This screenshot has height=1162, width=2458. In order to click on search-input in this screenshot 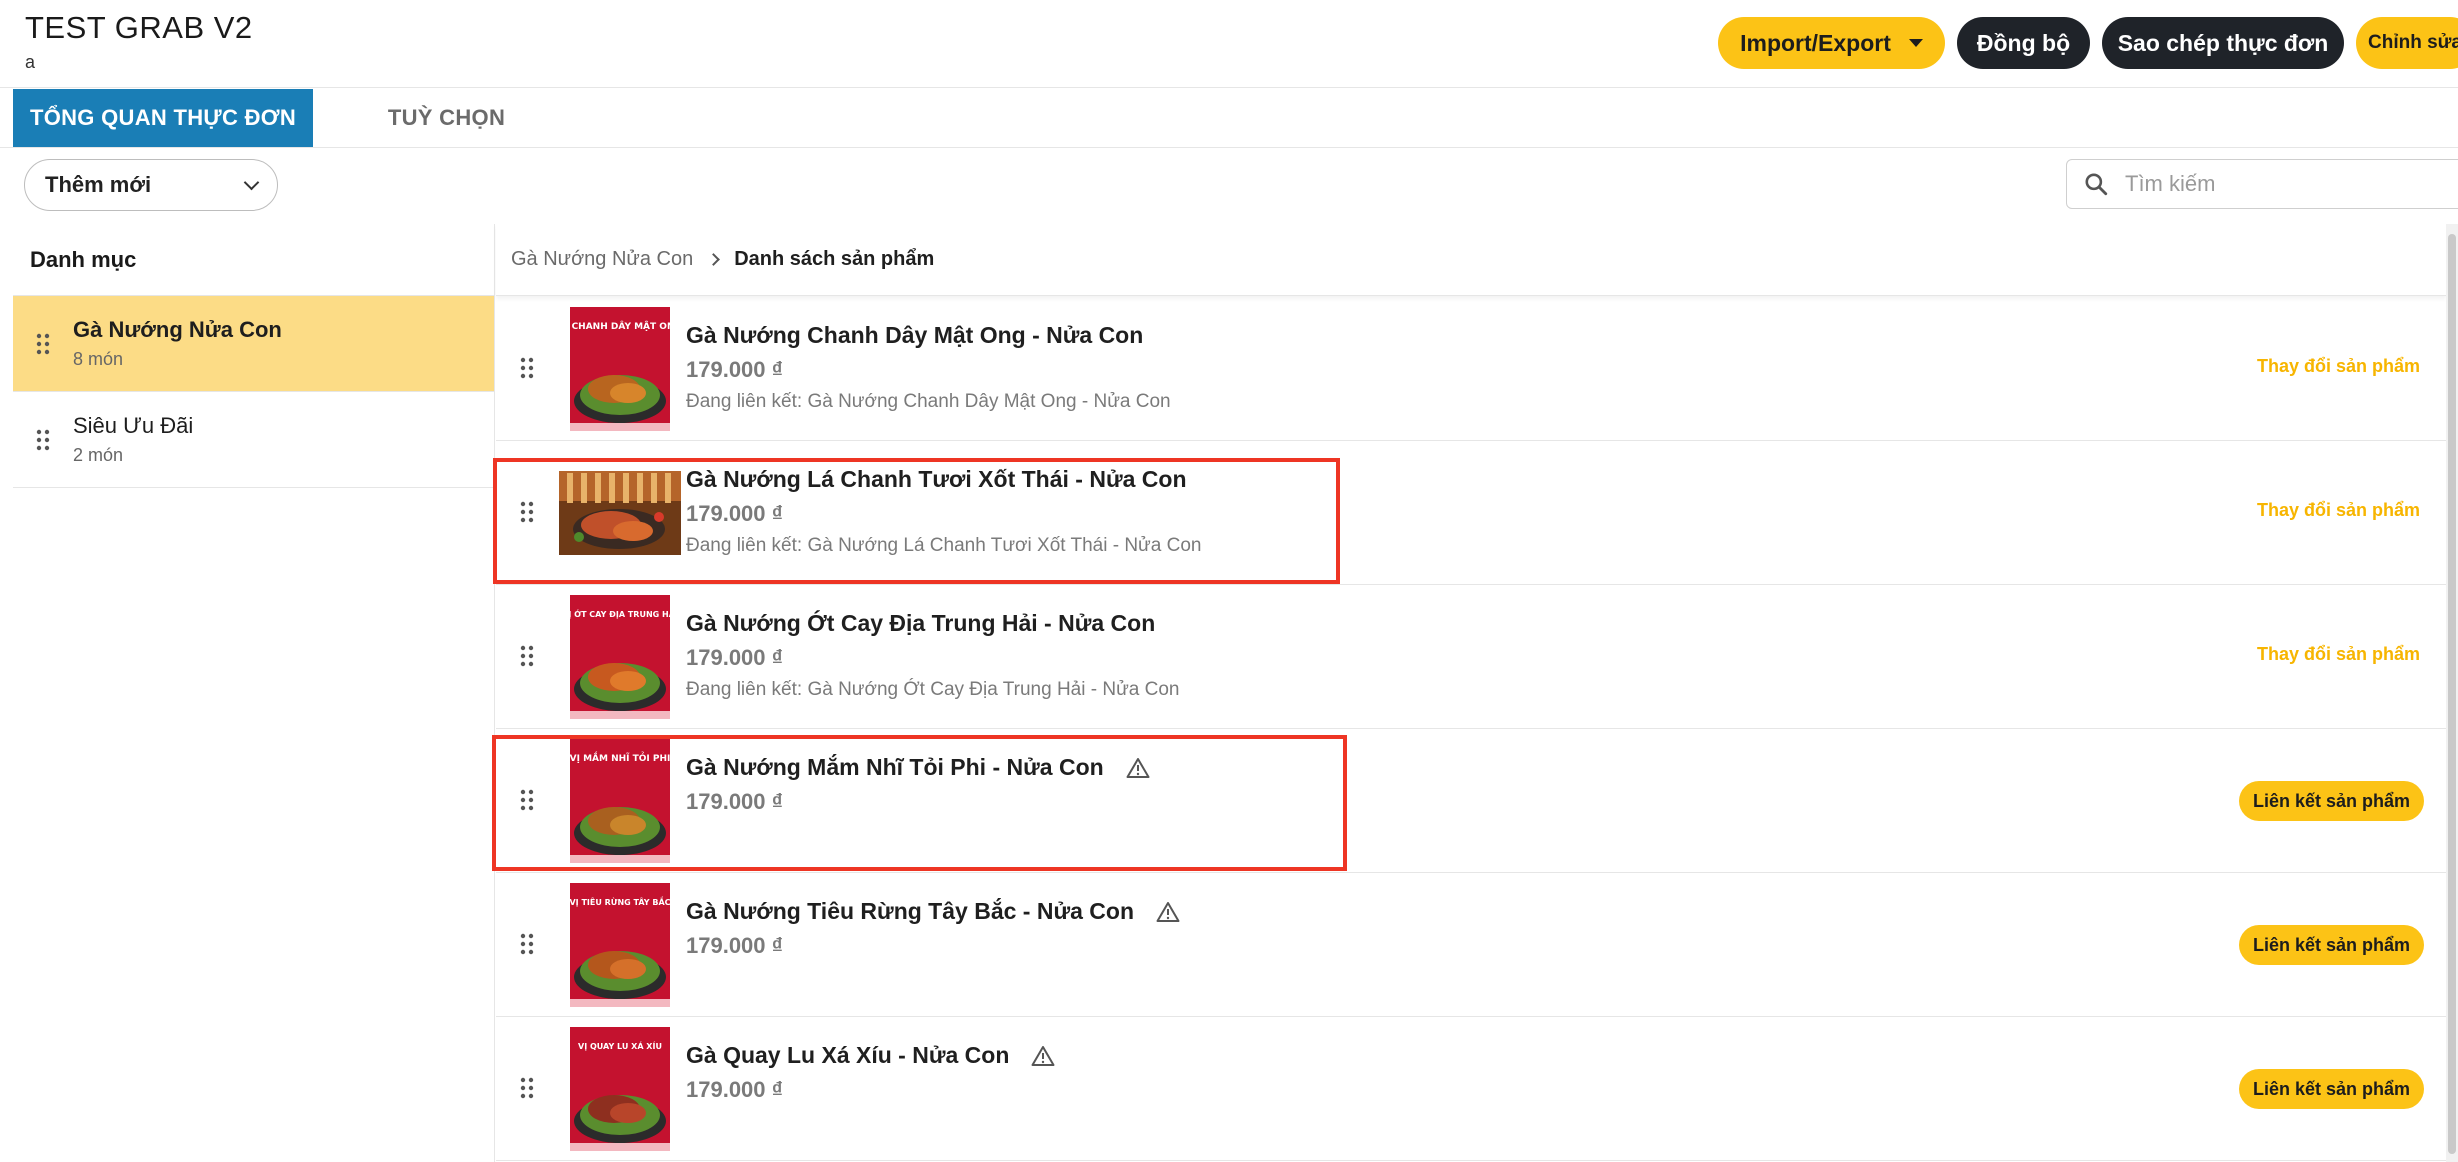, I will do `click(2273, 184)`.